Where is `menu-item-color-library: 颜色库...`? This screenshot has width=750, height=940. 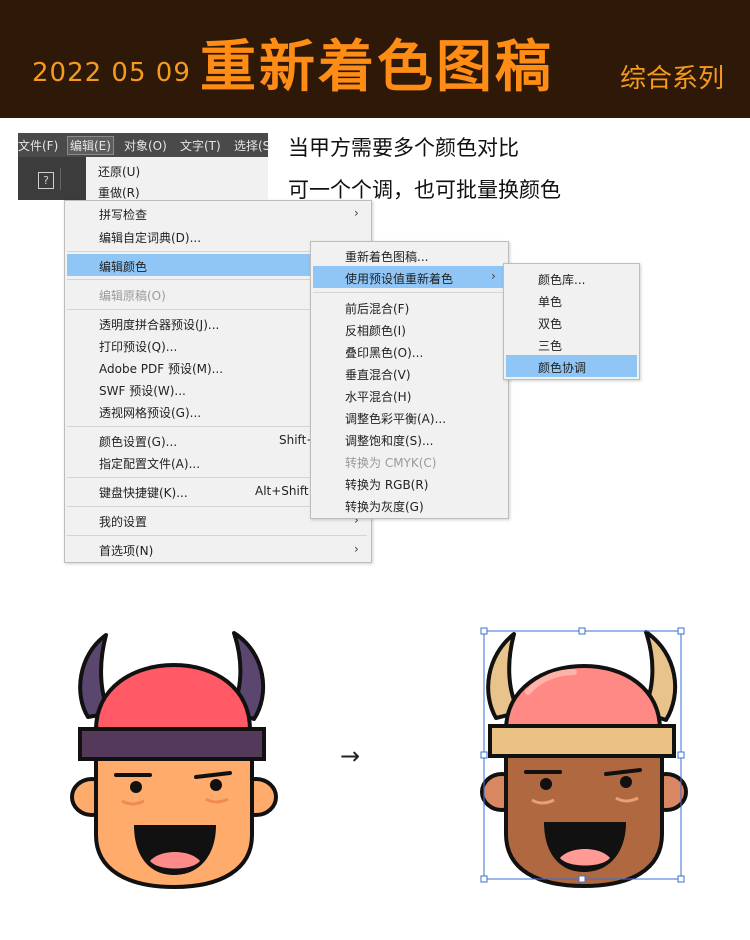 menu-item-color-library: 颜色库... is located at coordinates (561, 279).